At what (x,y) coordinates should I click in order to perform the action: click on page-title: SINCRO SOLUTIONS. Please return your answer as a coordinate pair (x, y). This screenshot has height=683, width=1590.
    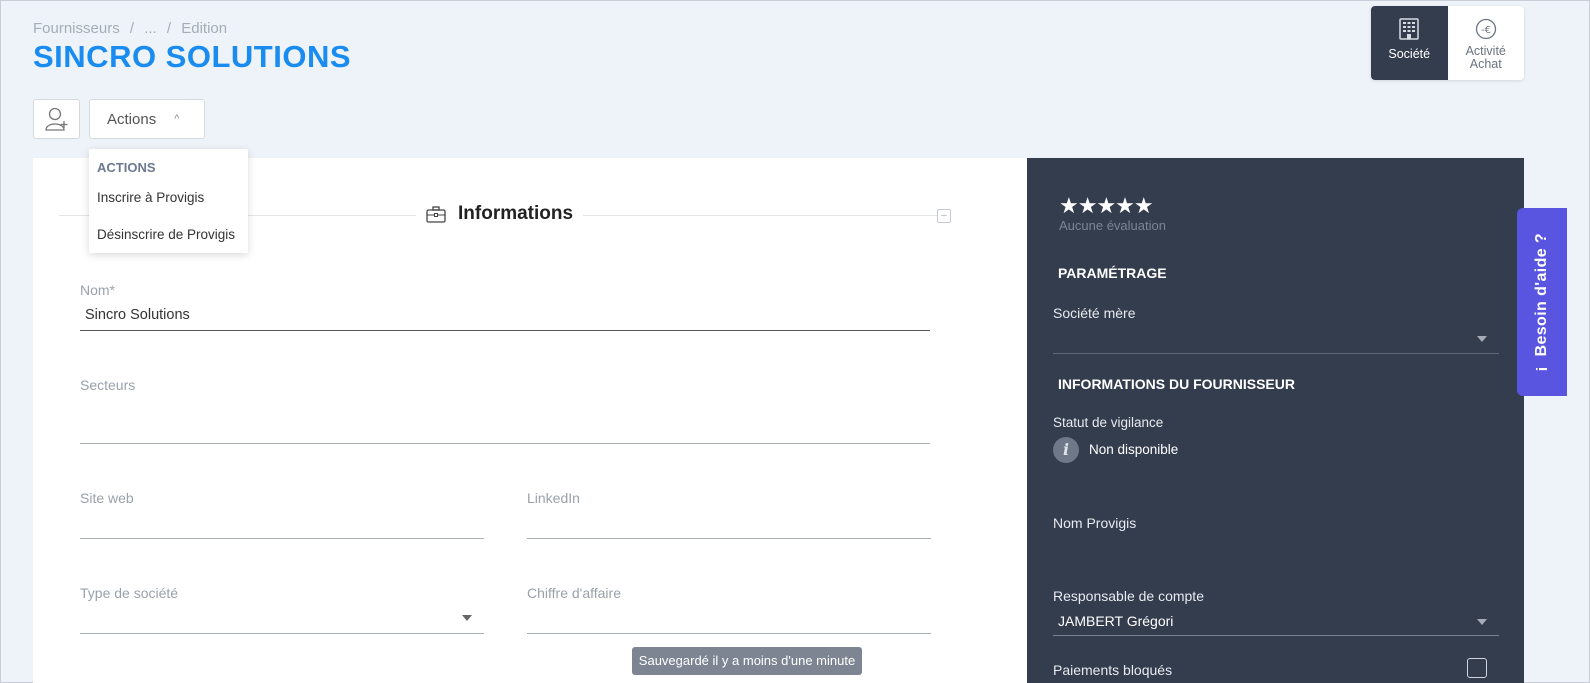
    Looking at the image, I should click on (192, 56).